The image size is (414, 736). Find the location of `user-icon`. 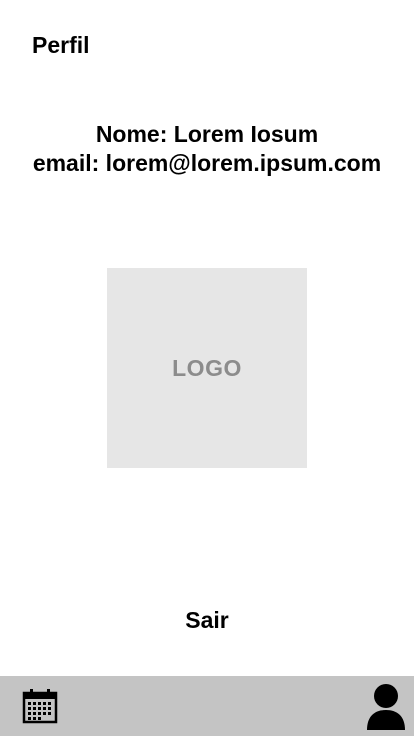

user-icon is located at coordinates (386, 707).